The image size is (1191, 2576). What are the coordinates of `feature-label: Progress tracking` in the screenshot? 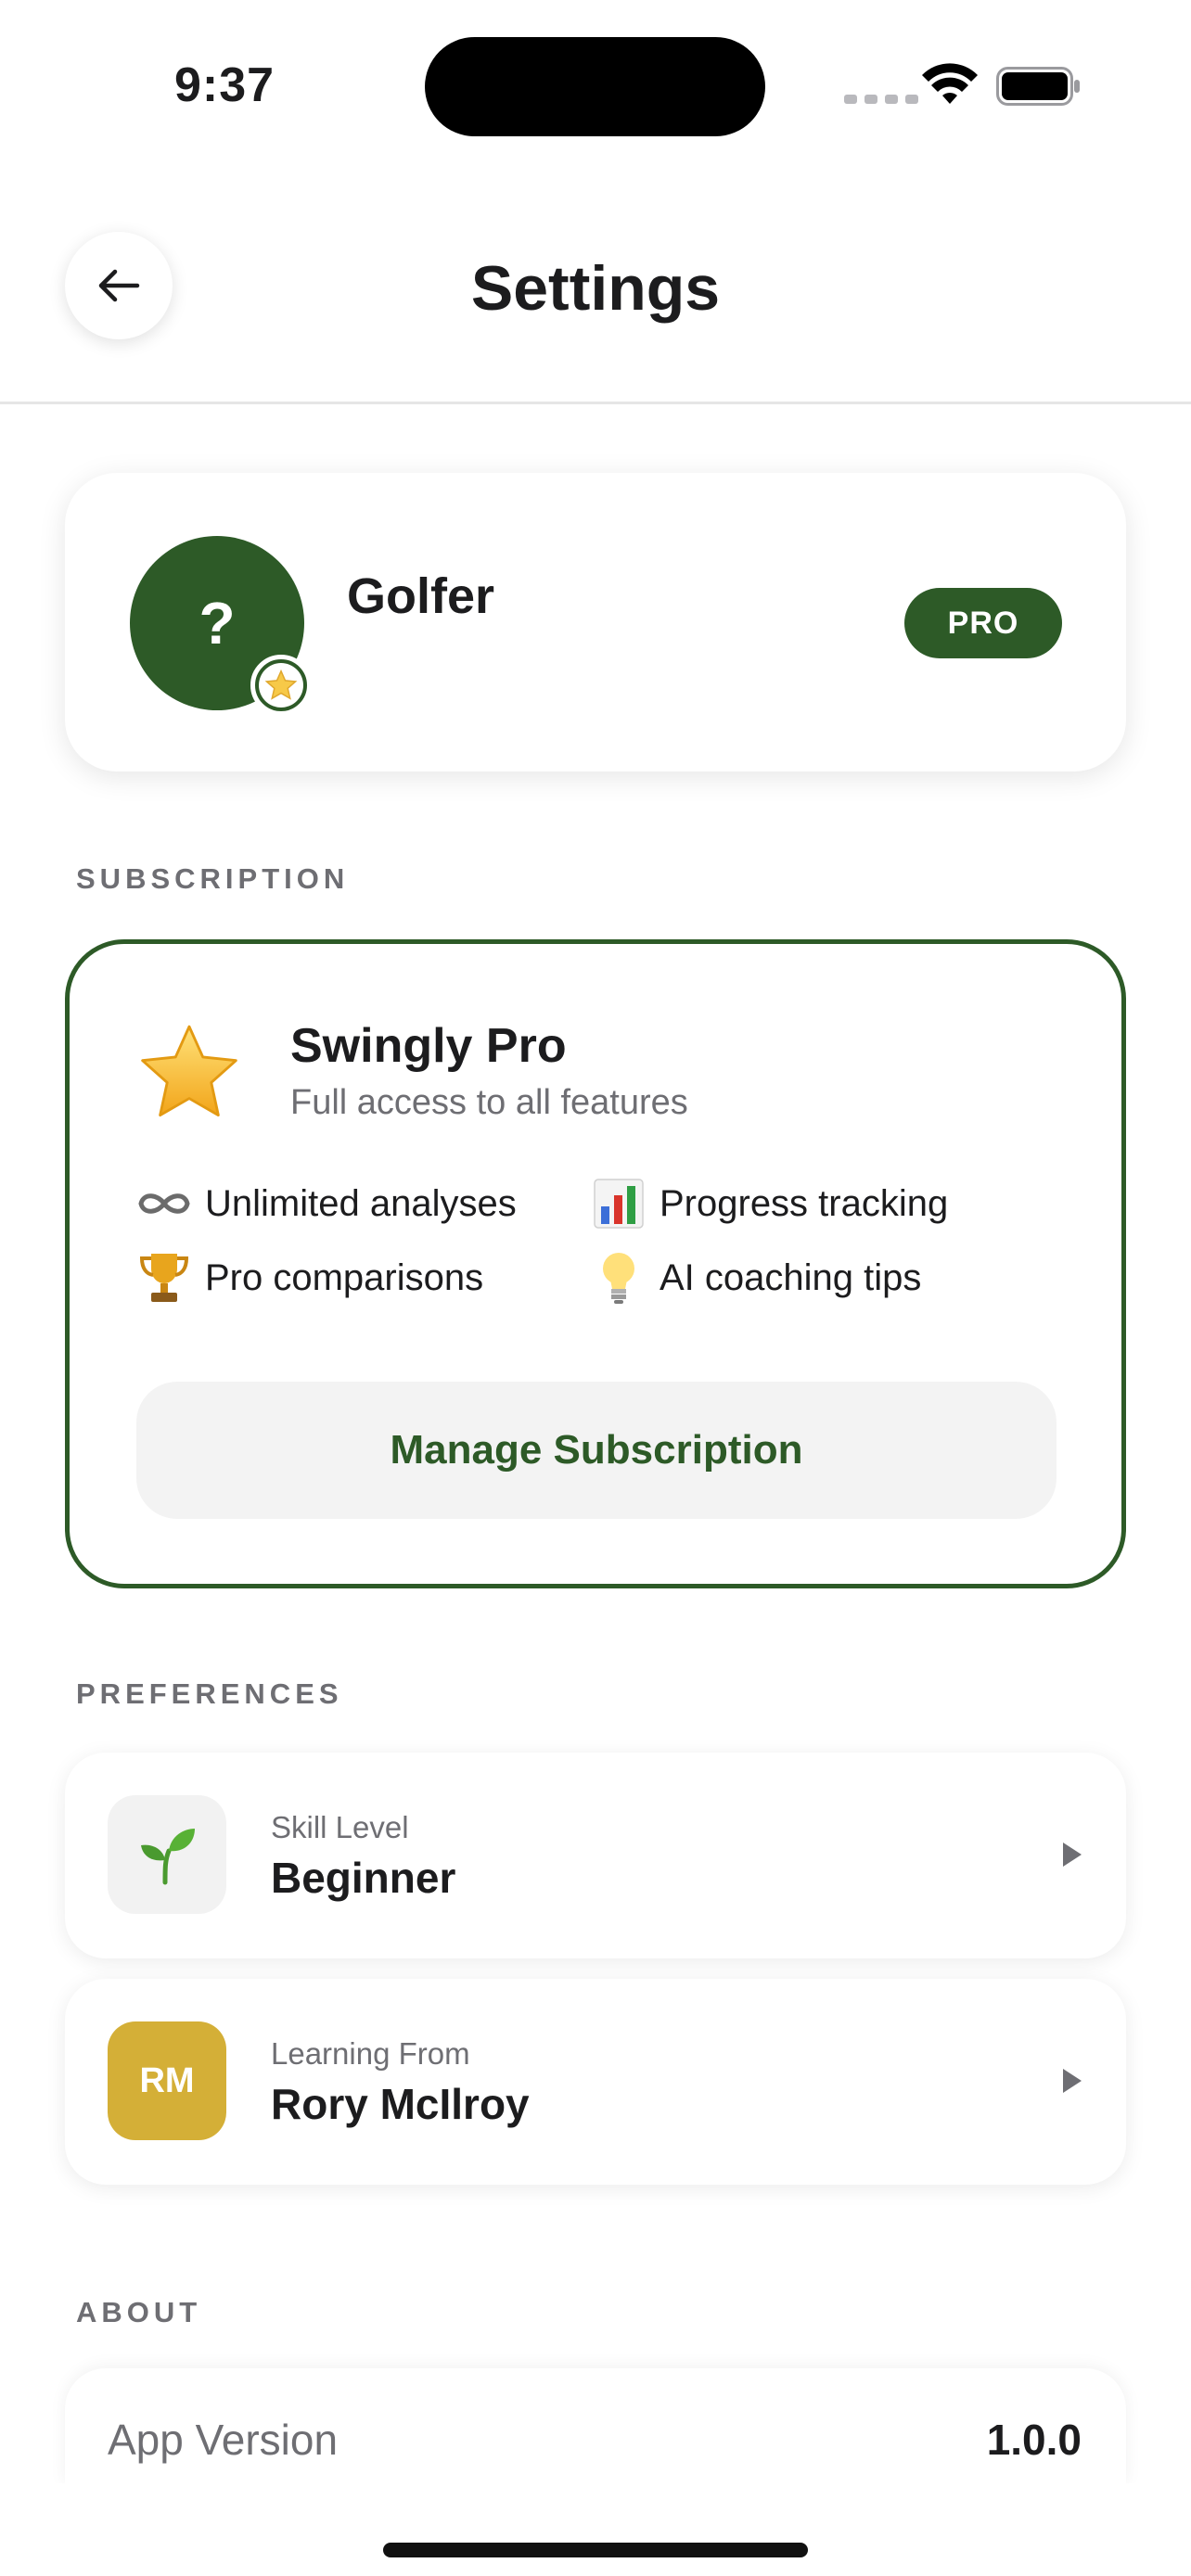 It's located at (804, 1203).